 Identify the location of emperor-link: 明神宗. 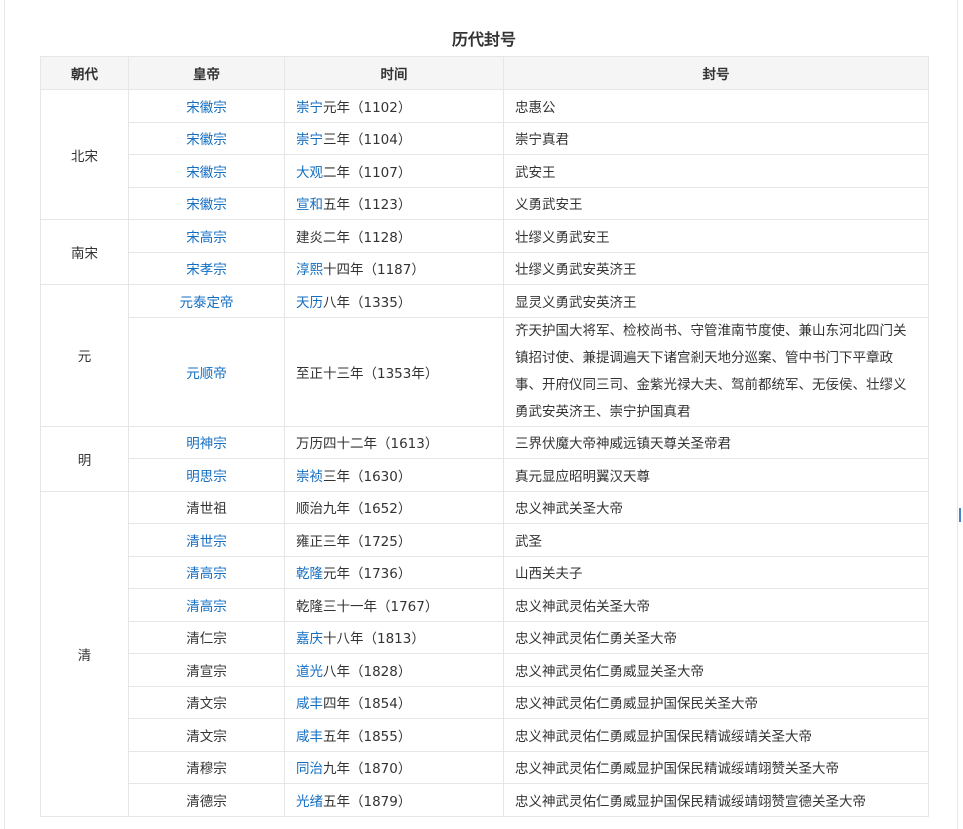
(206, 444).